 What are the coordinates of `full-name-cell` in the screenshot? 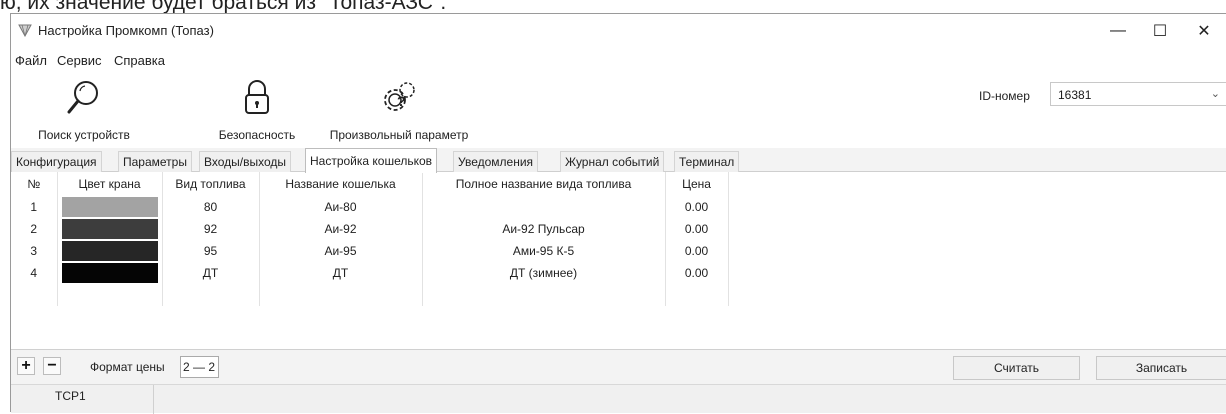 It's located at (544, 207).